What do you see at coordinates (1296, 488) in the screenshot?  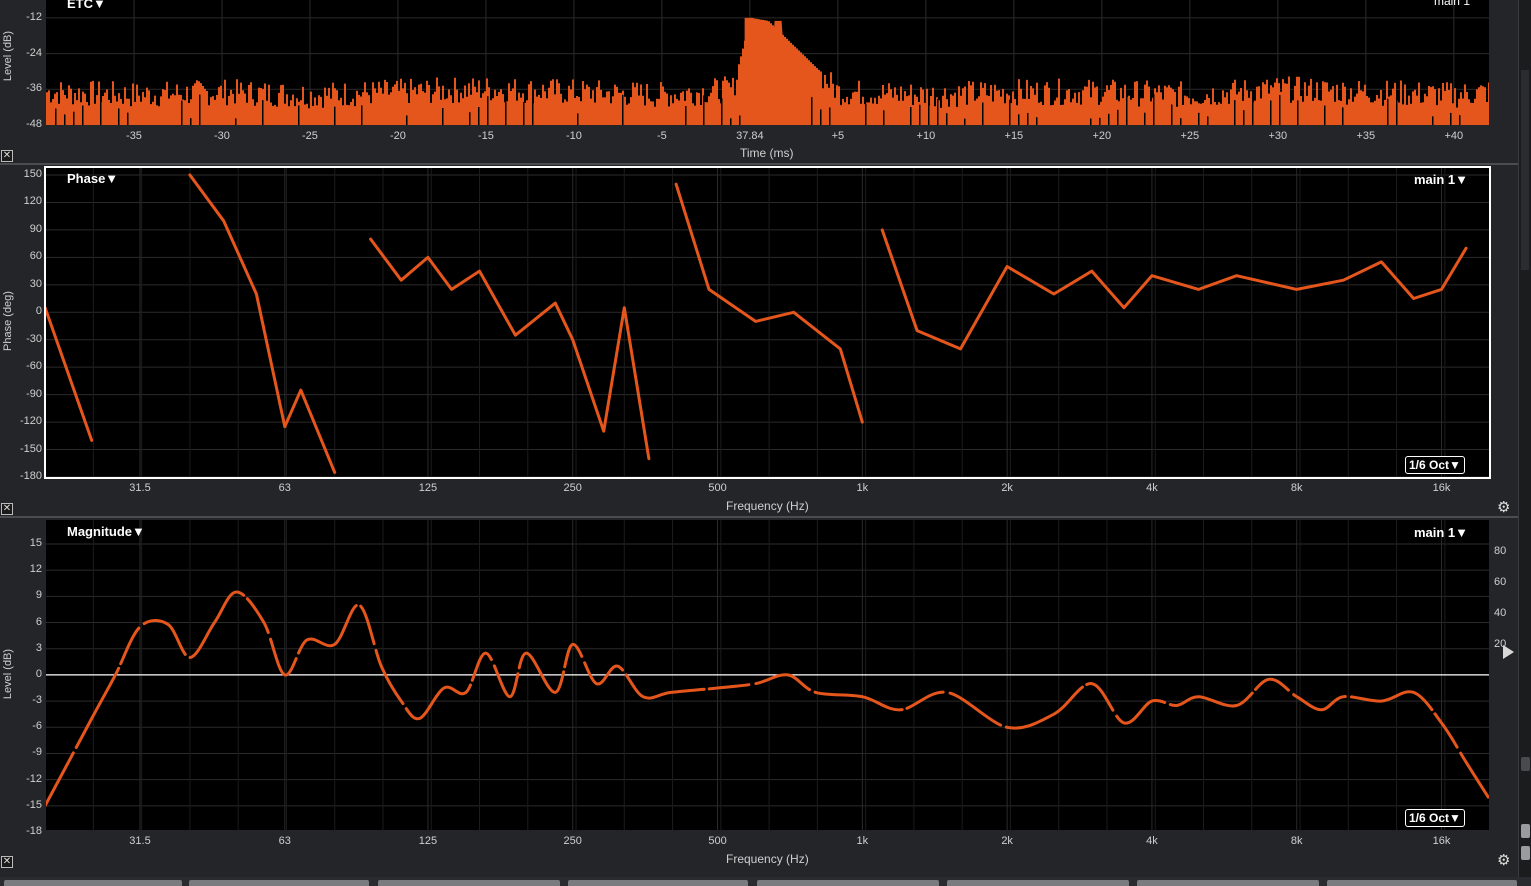 I see `phase-x-tick-label: 8k` at bounding box center [1296, 488].